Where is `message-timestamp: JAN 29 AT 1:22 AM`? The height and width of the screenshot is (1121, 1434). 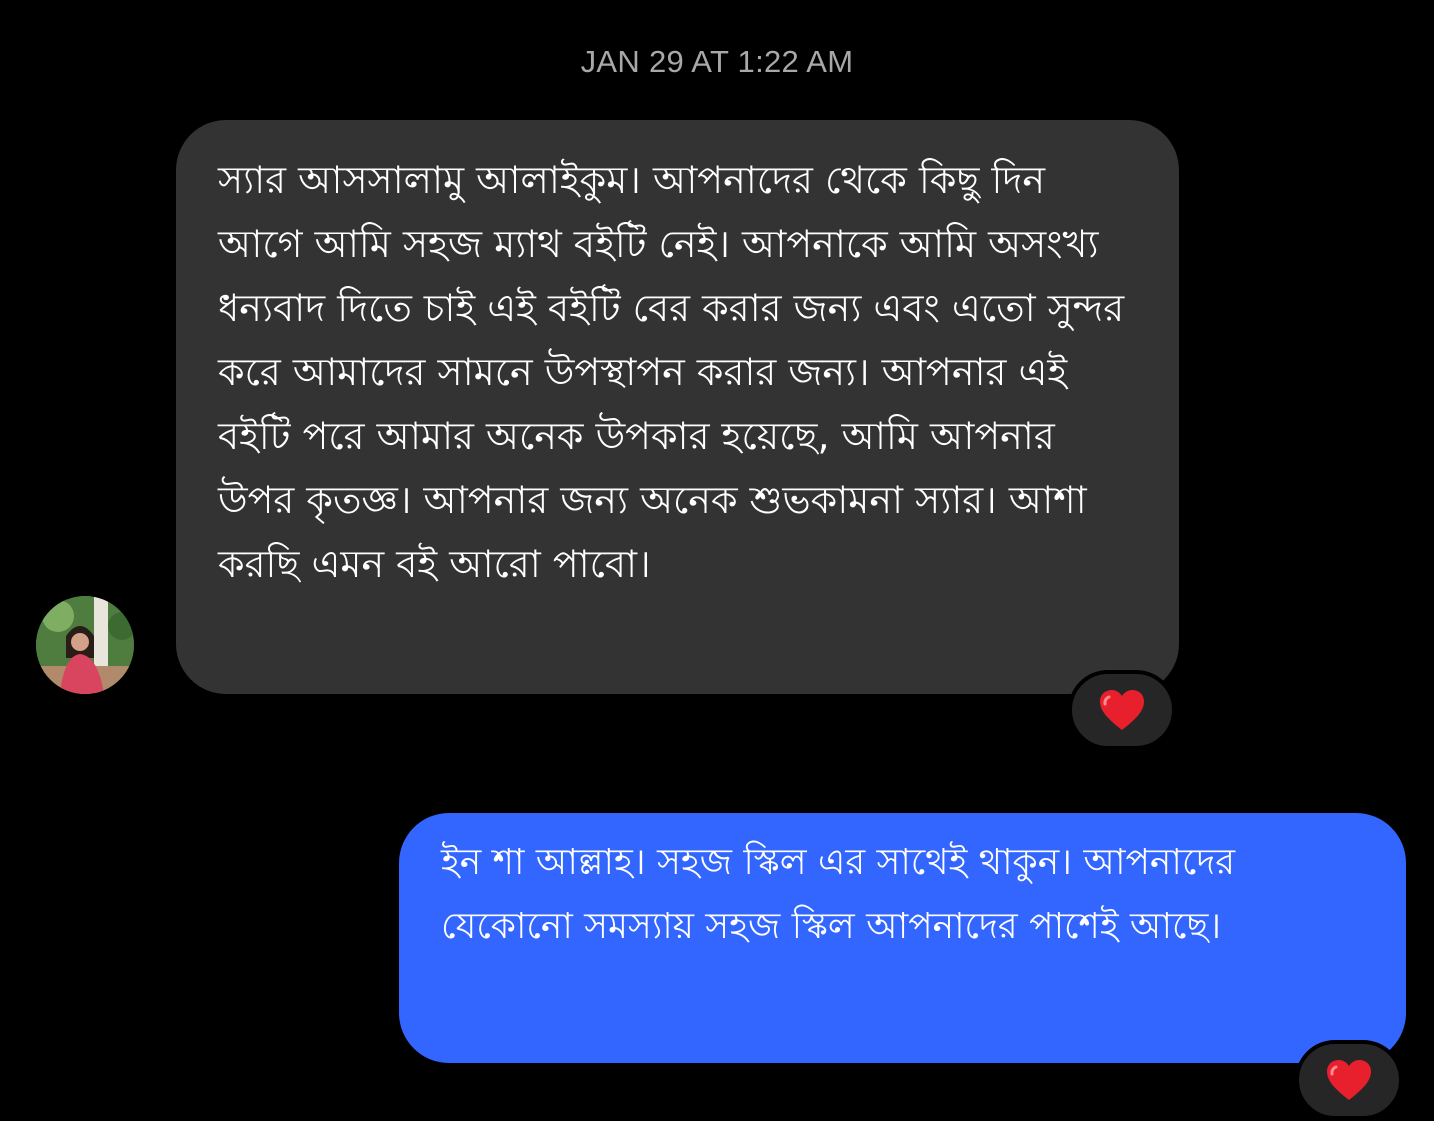 message-timestamp: JAN 29 AT 1:22 AM is located at coordinates (717, 61).